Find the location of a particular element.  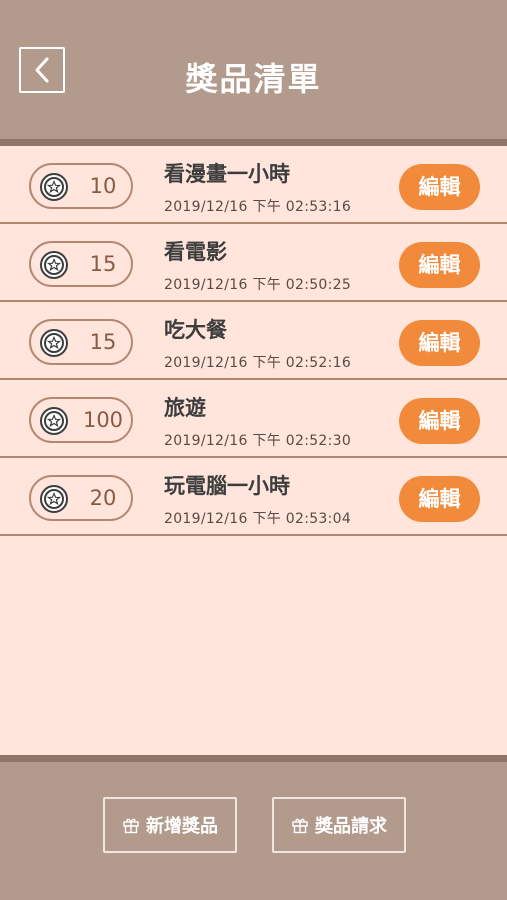

prize-name: 看電影 is located at coordinates (195, 252).